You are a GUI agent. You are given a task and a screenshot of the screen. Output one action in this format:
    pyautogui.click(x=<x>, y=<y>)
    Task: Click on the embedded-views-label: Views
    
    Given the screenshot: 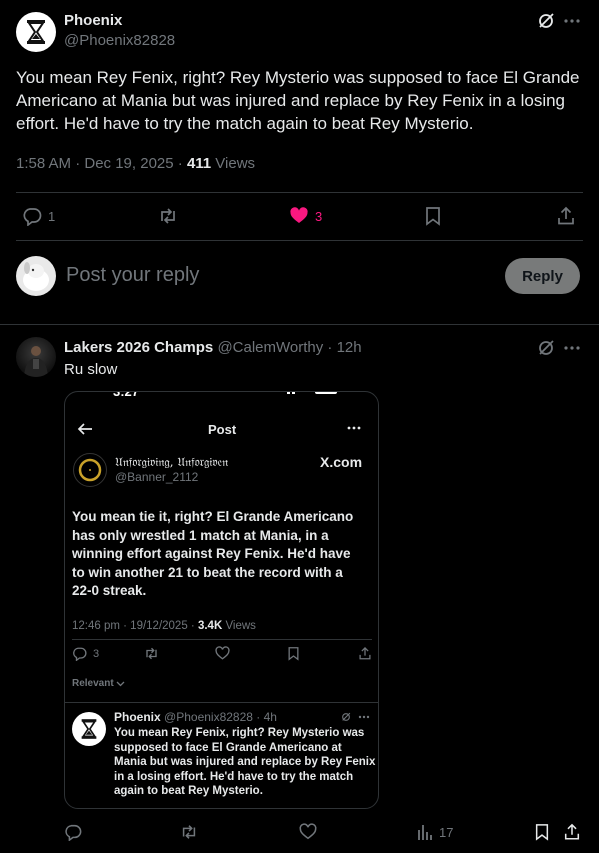 What is the action you would take?
    pyautogui.click(x=239, y=626)
    